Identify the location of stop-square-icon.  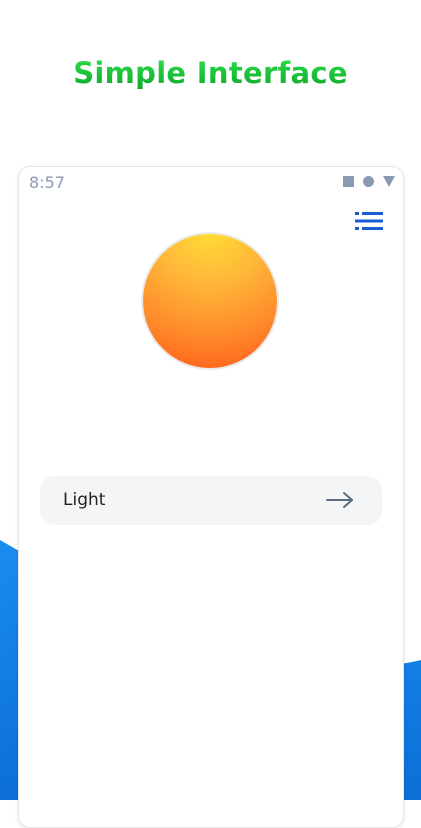
(348, 181).